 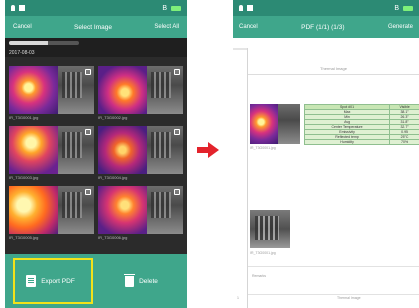 What do you see at coordinates (238, 298) in the screenshot?
I see `page-number: 1` at bounding box center [238, 298].